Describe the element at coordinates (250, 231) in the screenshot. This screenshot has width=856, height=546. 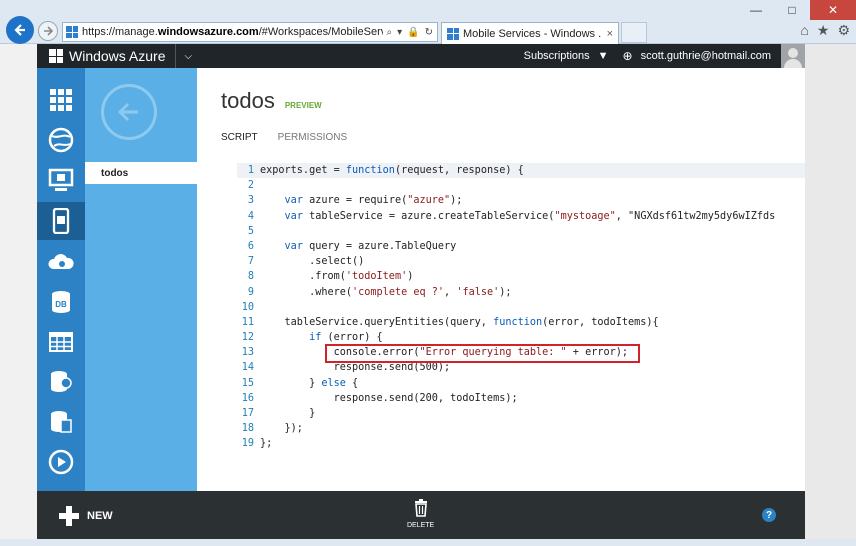
I see `line-number: 5` at that location.